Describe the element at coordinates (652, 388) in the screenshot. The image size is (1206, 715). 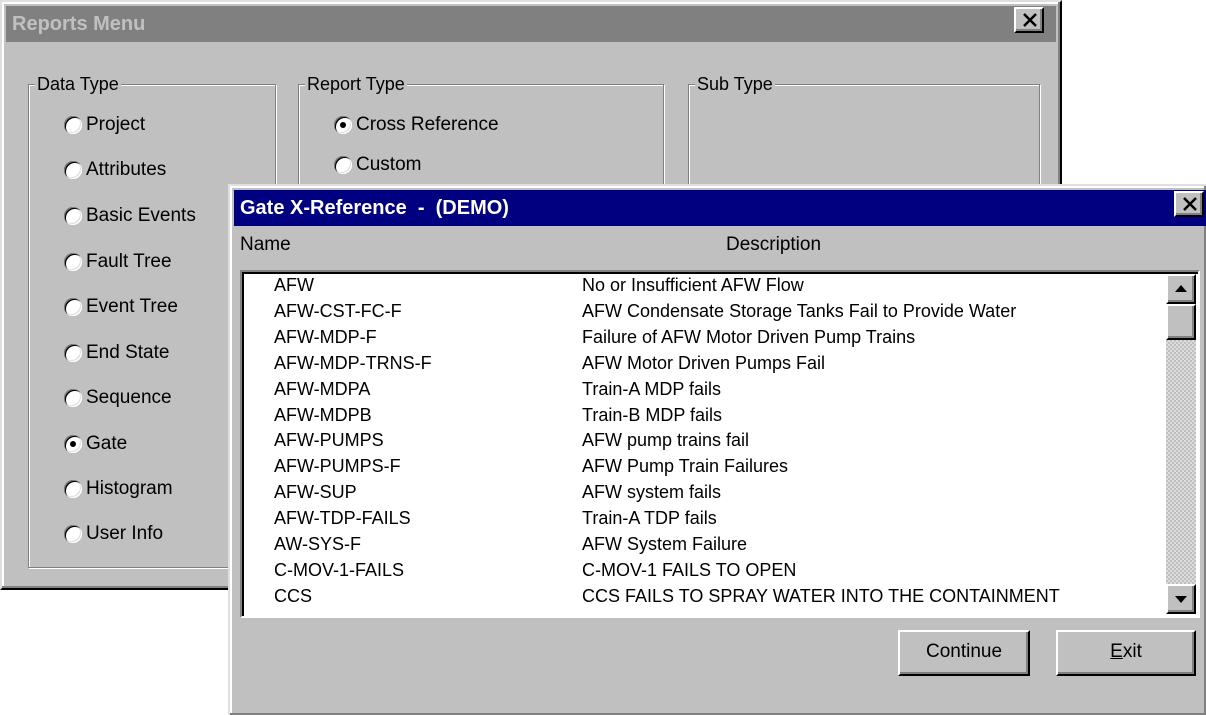
I see `gate-description: Train-A MDP fails` at that location.